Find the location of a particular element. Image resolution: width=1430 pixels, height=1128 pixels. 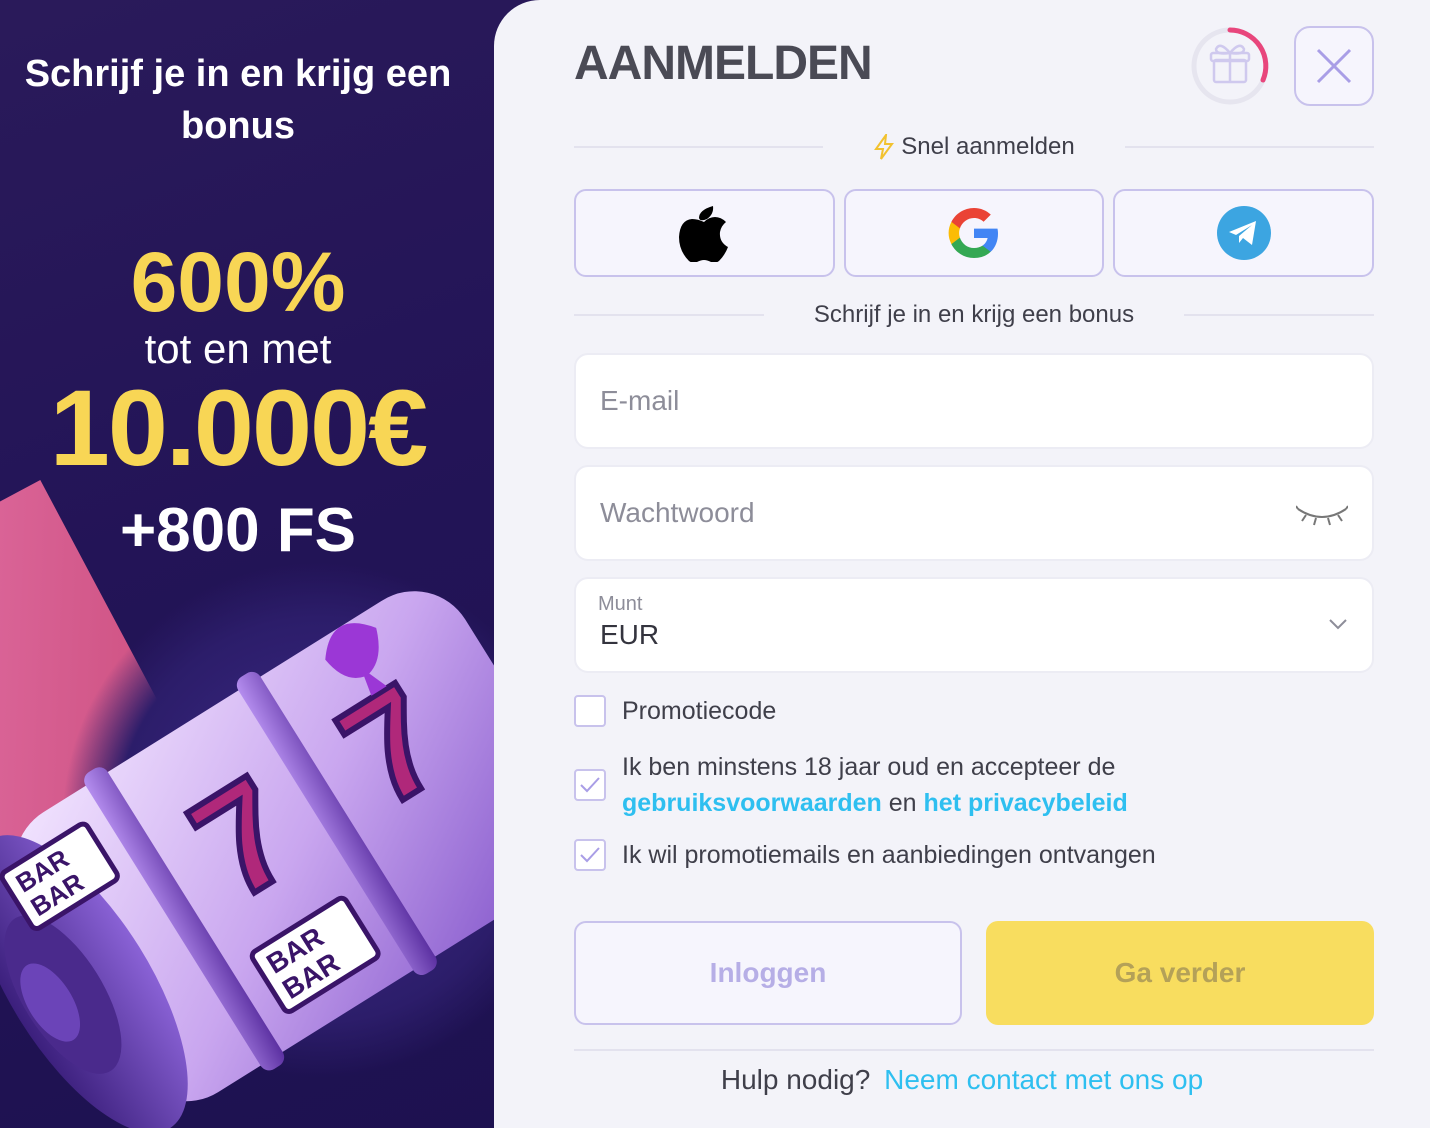

apple-icon is located at coordinates (704, 234).